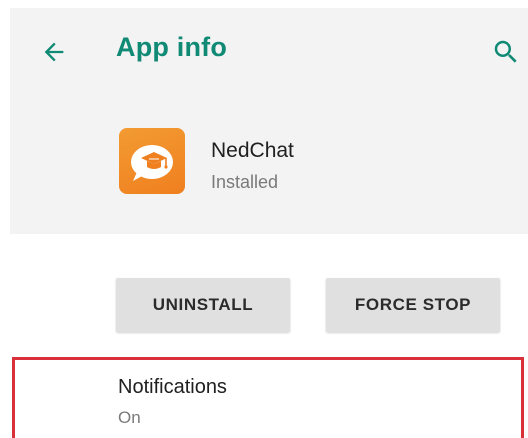 Image resolution: width=528 pixels, height=438 pixels. Describe the element at coordinates (245, 182) in the screenshot. I see `app-install-status: Installed` at that location.